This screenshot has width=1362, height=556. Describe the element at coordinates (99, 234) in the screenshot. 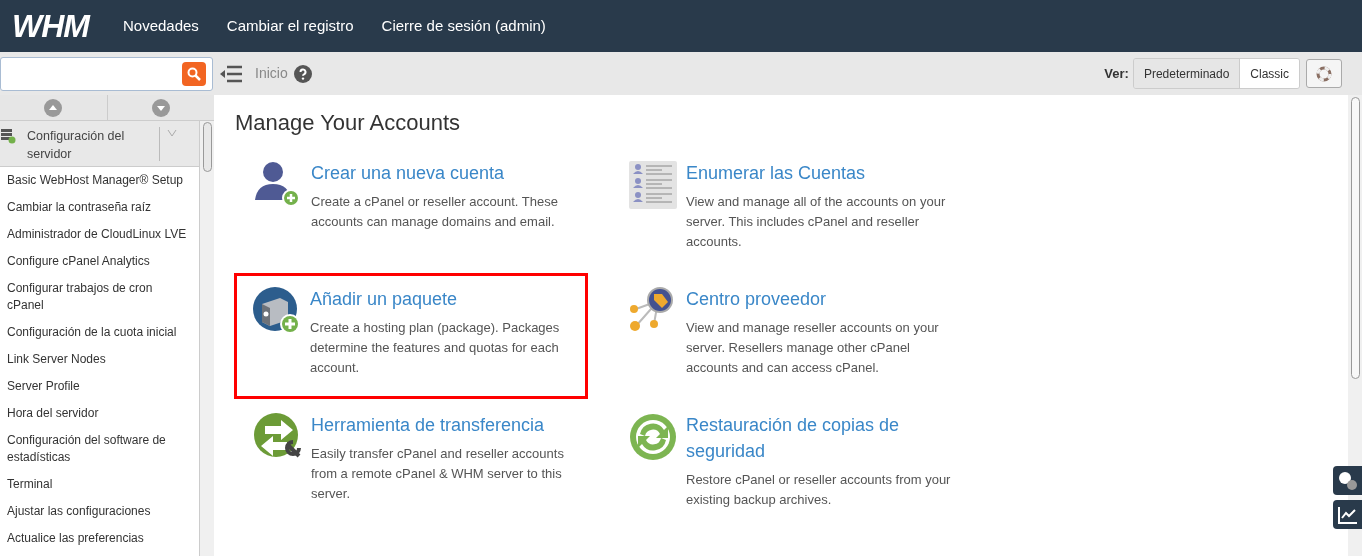

I see `sidebar-item: Administrador de CloudLinux LVE` at that location.